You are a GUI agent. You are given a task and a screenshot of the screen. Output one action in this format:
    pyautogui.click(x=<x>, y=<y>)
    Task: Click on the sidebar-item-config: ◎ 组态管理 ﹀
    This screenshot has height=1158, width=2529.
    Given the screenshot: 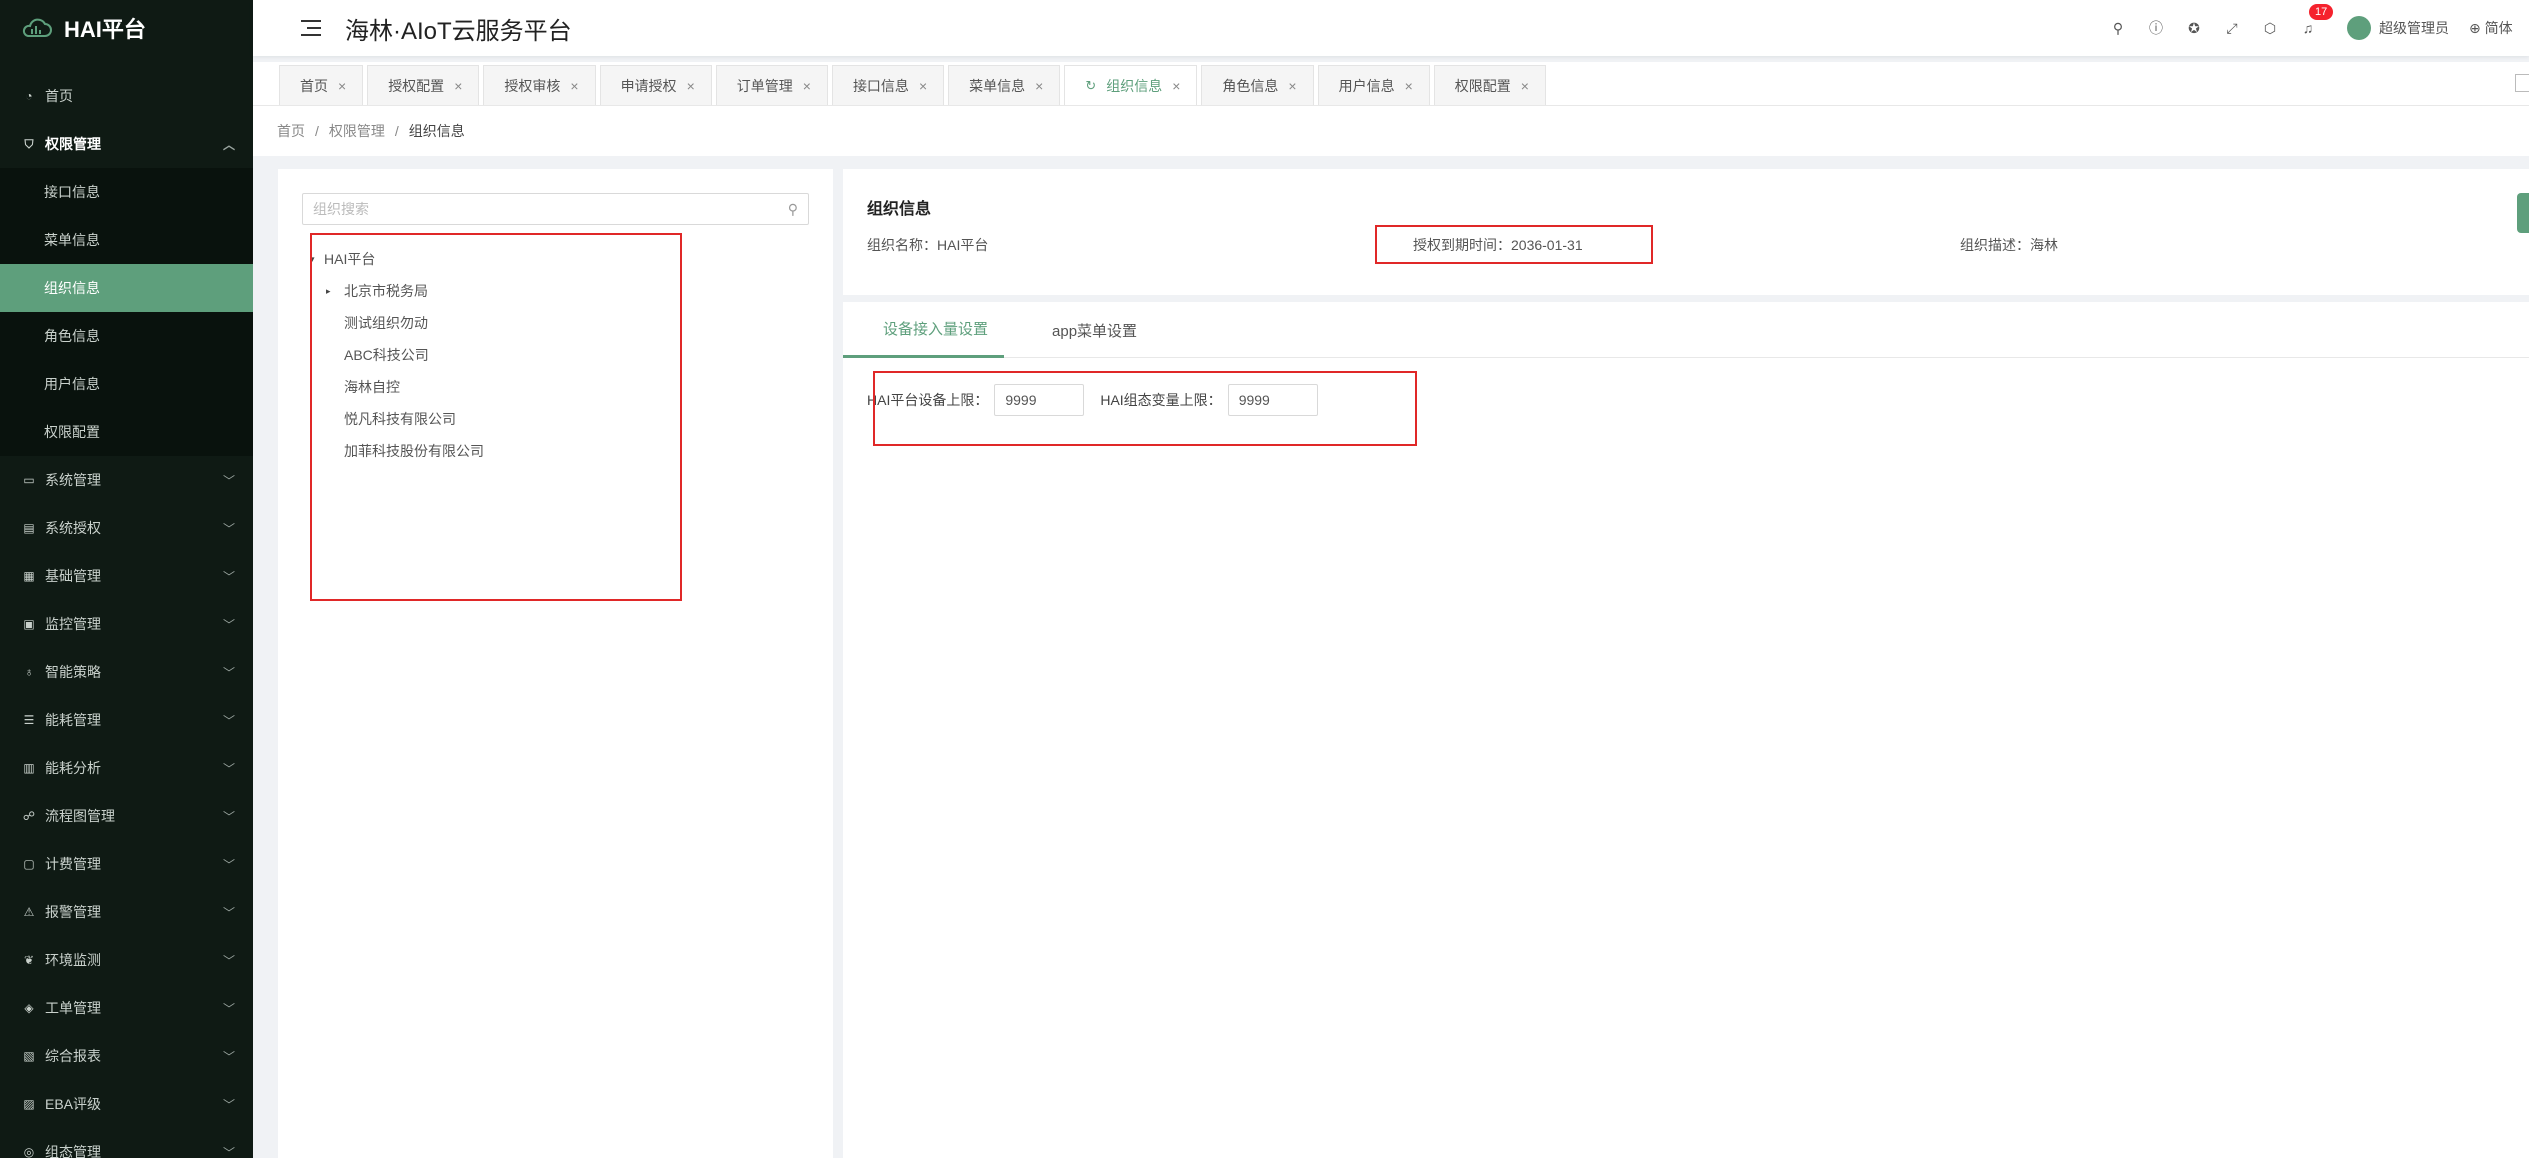 What is the action you would take?
    pyautogui.click(x=126, y=1143)
    